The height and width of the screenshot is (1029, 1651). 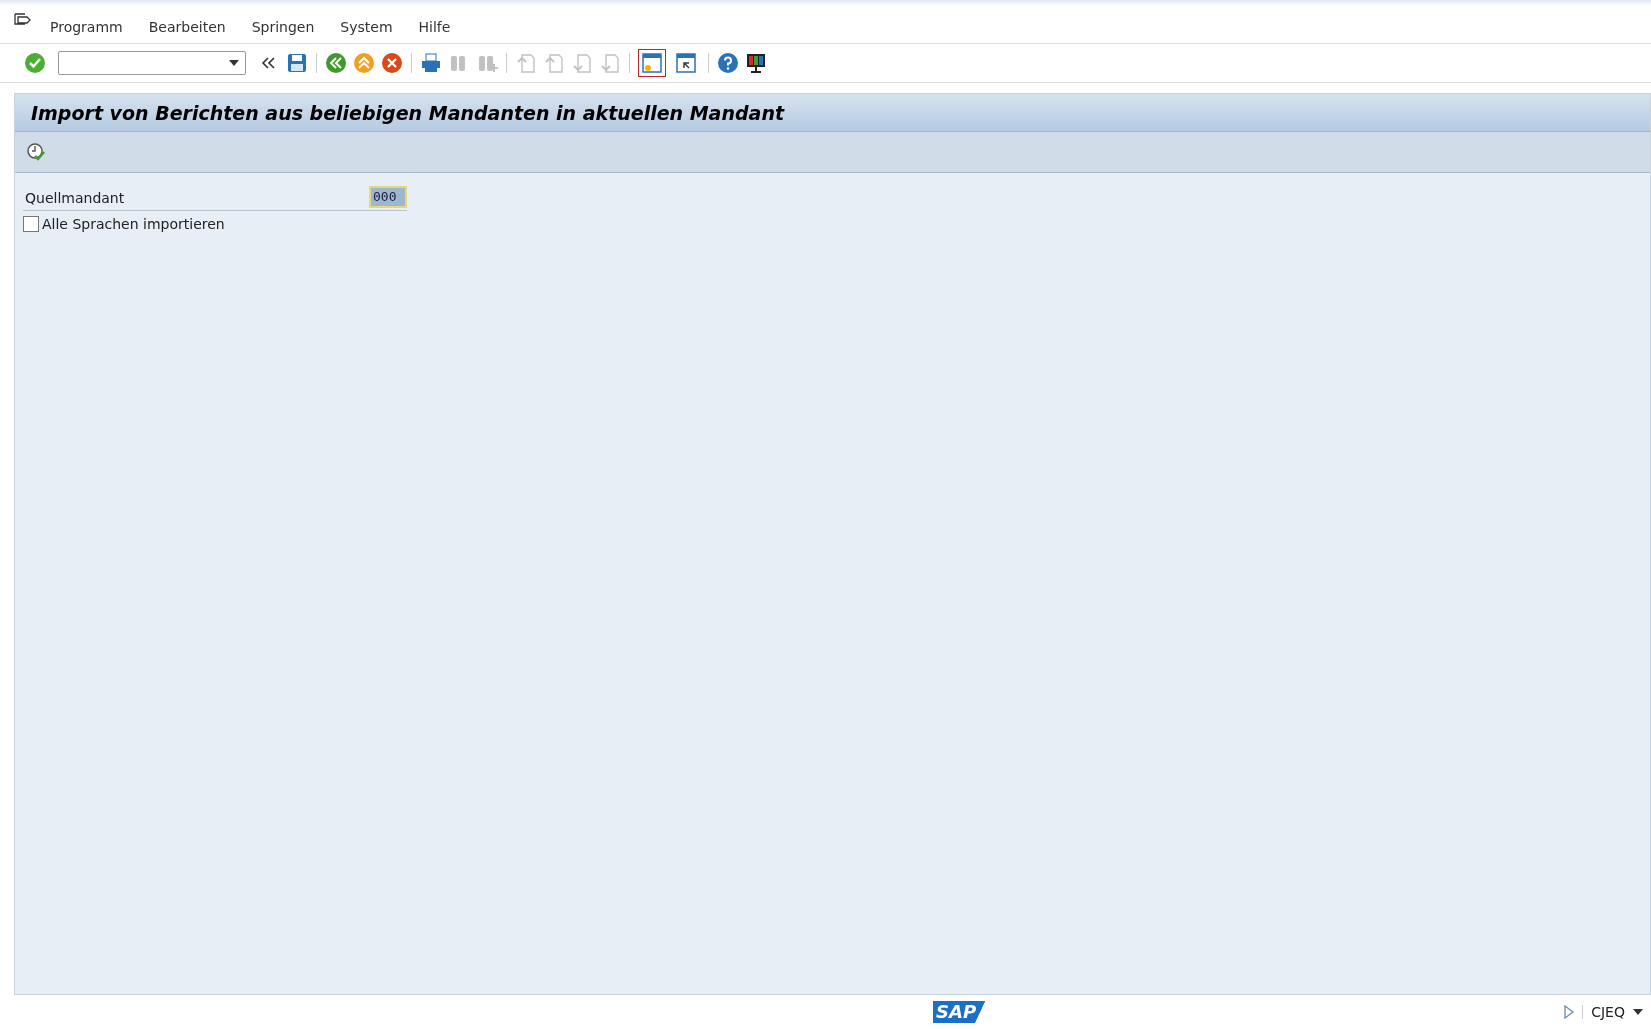 I want to click on clock-check-icon, so click(x=36, y=152).